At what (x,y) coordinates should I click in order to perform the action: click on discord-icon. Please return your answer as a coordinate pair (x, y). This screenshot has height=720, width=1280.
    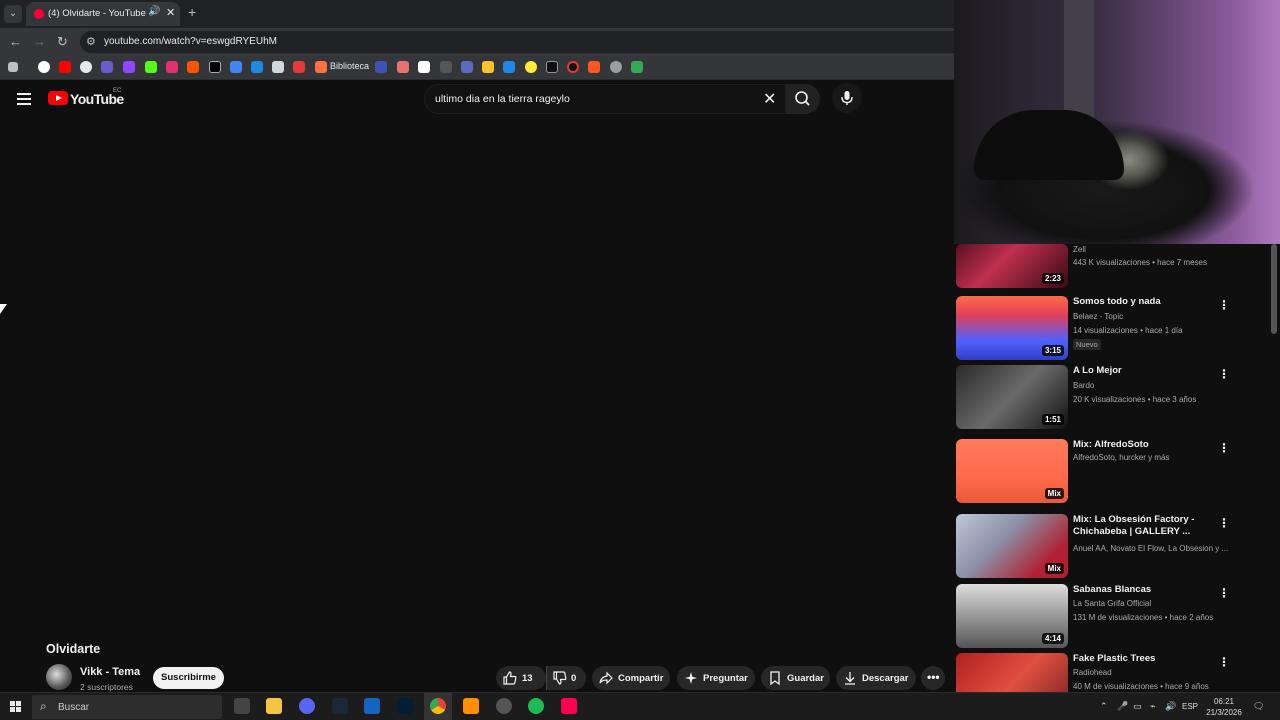
    Looking at the image, I should click on (307, 706).